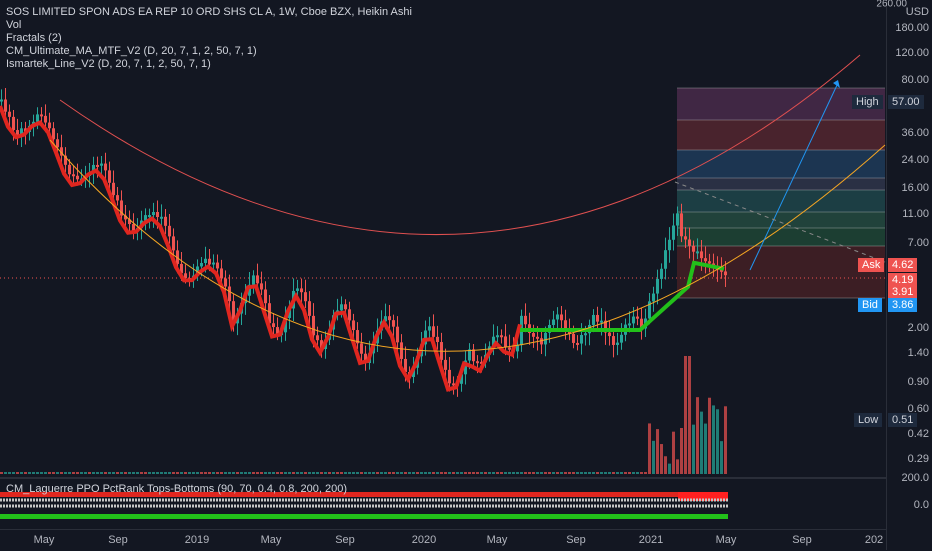  I want to click on time-tick: 2019, so click(197, 540).